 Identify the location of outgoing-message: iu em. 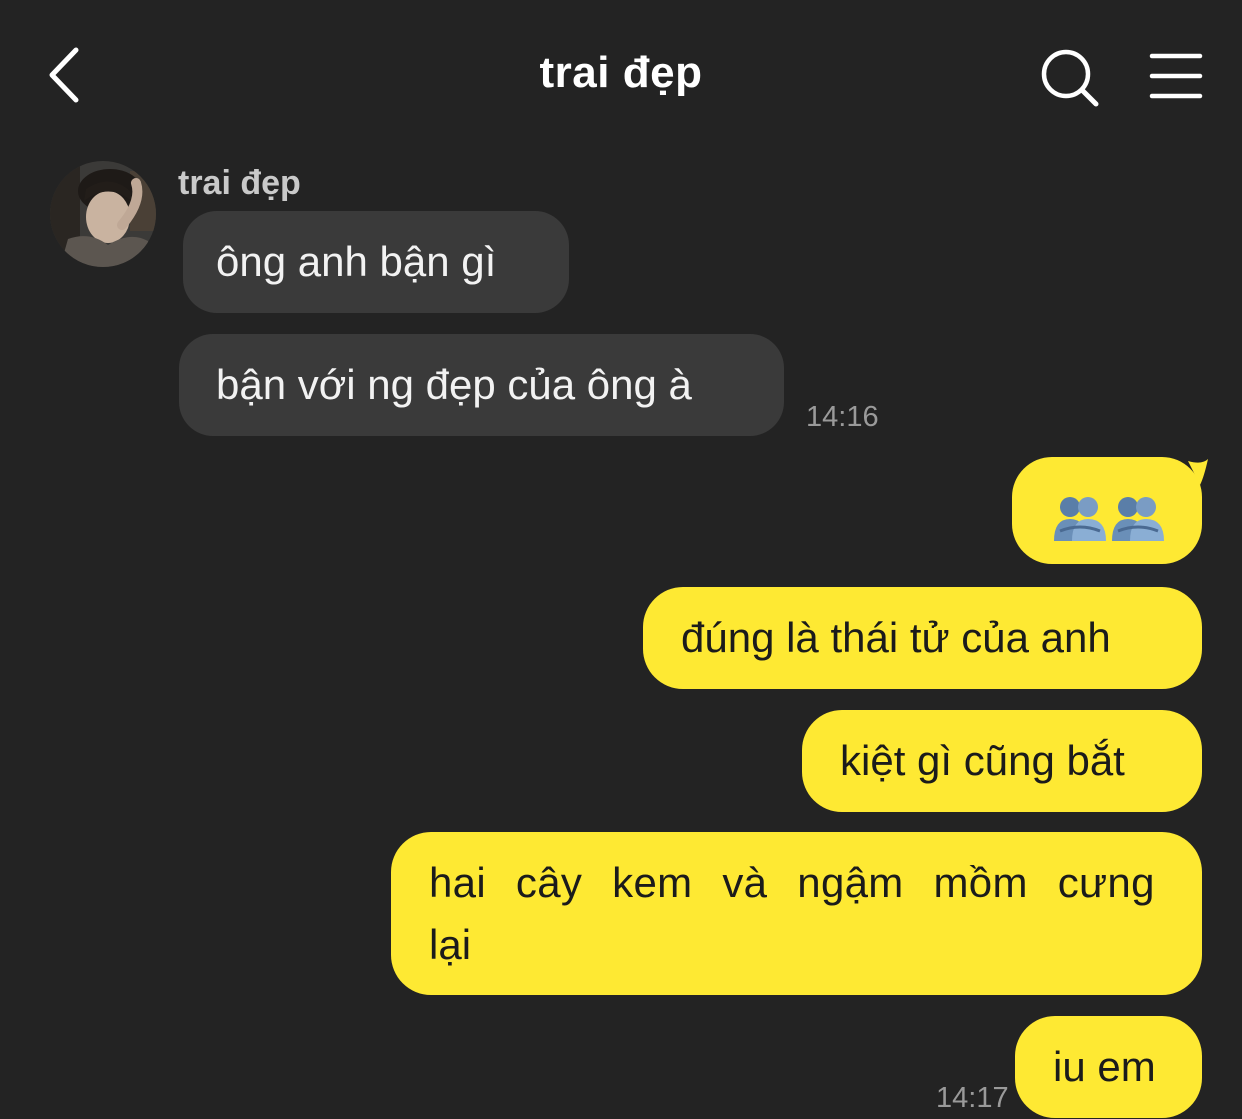
(1108, 1067).